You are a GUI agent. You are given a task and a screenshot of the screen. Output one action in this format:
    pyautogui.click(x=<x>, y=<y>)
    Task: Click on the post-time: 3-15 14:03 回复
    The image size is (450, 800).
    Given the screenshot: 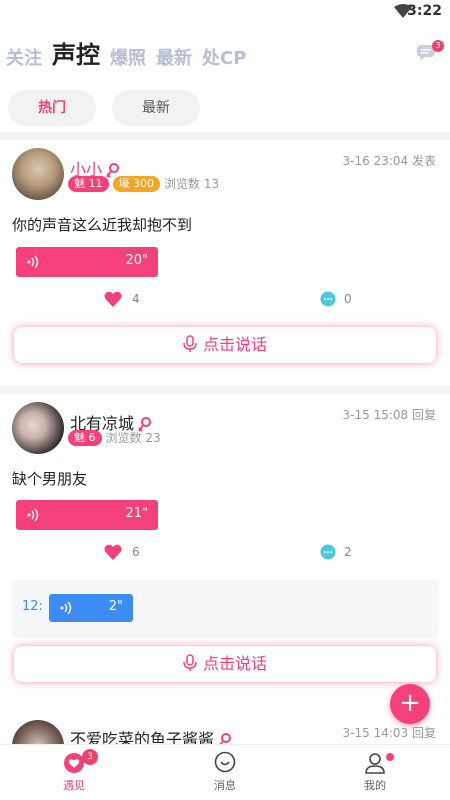 What is the action you would take?
    pyautogui.click(x=389, y=733)
    